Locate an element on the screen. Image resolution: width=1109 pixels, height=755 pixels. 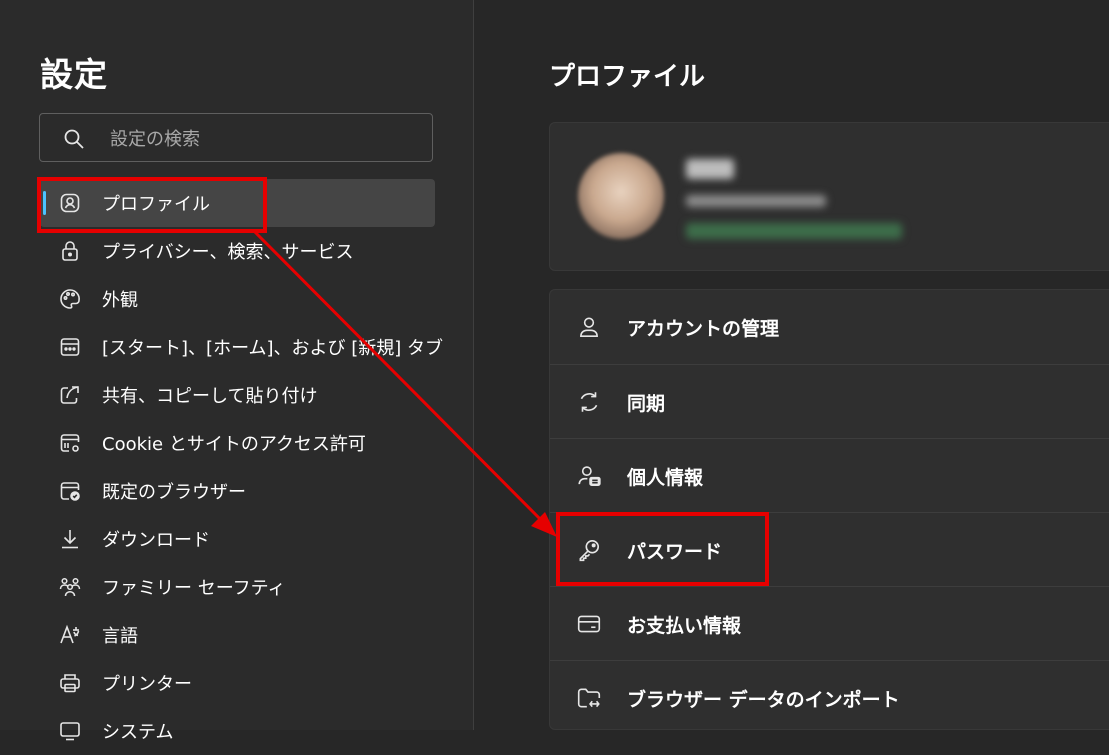
sidebar-item-share-copy-paste: 共有、コピーして貼り付け is located at coordinates (237, 395).